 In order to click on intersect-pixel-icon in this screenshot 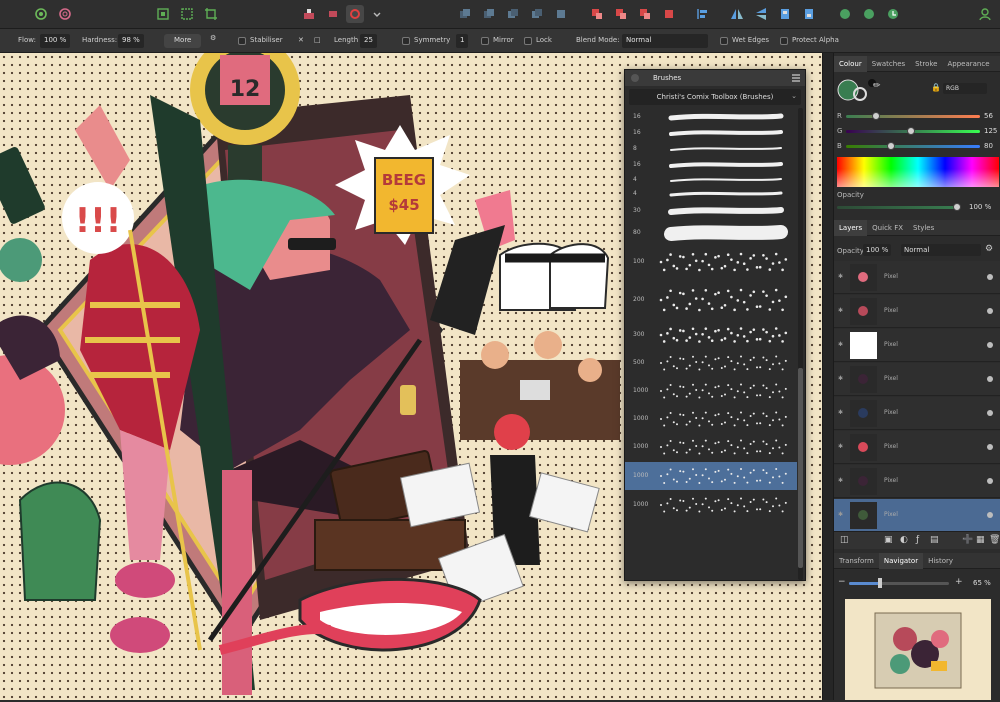, I will do `click(645, 14)`.